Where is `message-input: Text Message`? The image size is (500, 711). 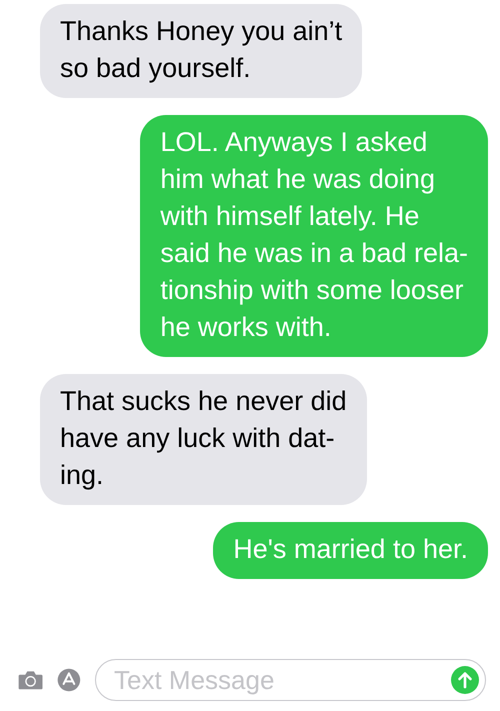
message-input: Text Message is located at coordinates (281, 680).